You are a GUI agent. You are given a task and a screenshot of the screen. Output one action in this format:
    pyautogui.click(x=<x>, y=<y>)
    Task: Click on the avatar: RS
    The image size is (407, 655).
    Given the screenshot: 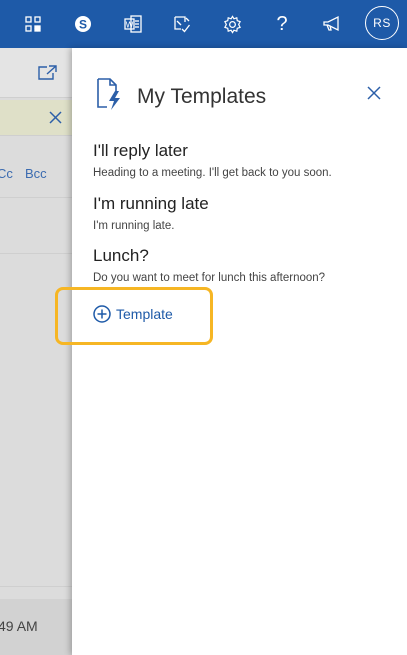 What is the action you would take?
    pyautogui.click(x=382, y=23)
    